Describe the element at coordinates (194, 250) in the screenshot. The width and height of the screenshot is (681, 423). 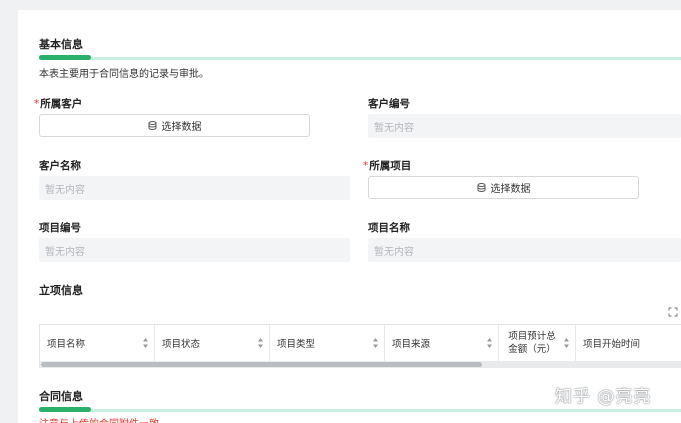
I see `project-no-field: 暂无内容` at that location.